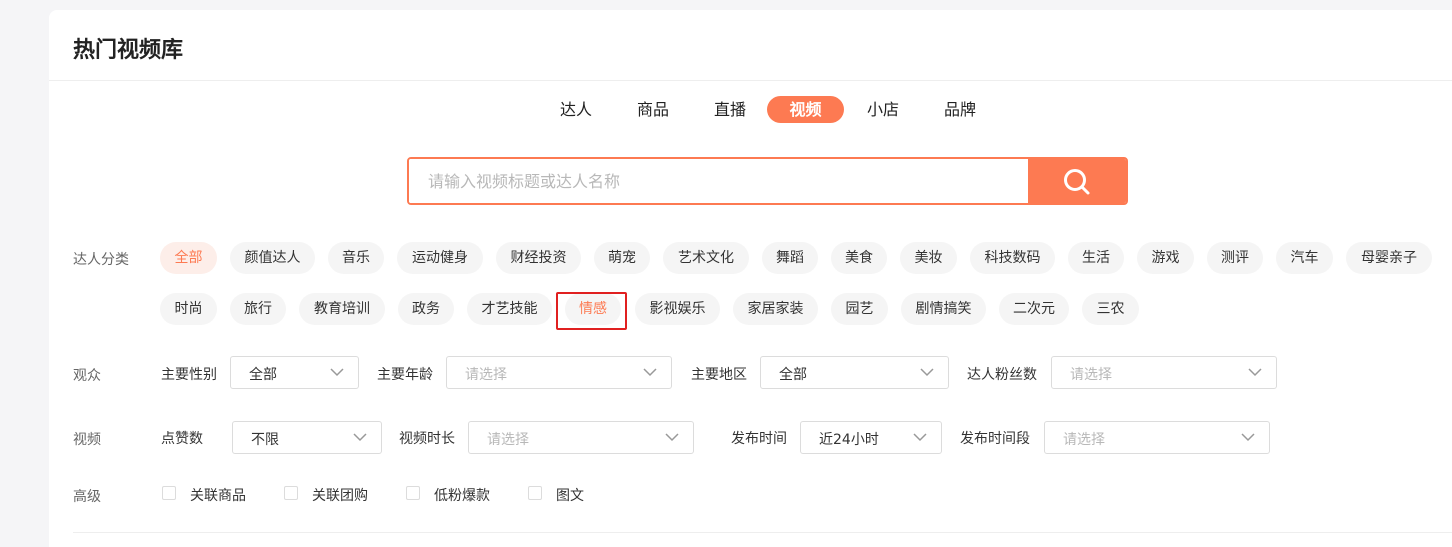 The width and height of the screenshot is (1452, 547). I want to click on age-label: 主要年龄, so click(405, 375).